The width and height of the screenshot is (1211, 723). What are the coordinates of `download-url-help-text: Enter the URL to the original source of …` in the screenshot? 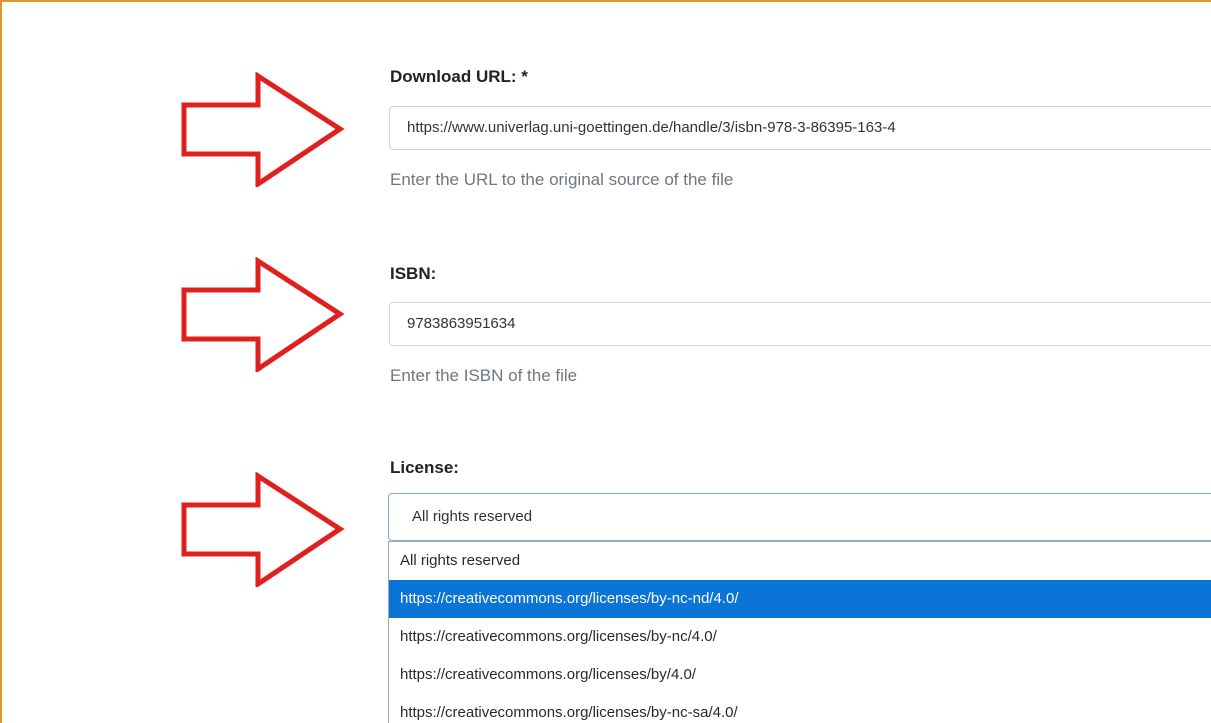 It's located at (562, 179).